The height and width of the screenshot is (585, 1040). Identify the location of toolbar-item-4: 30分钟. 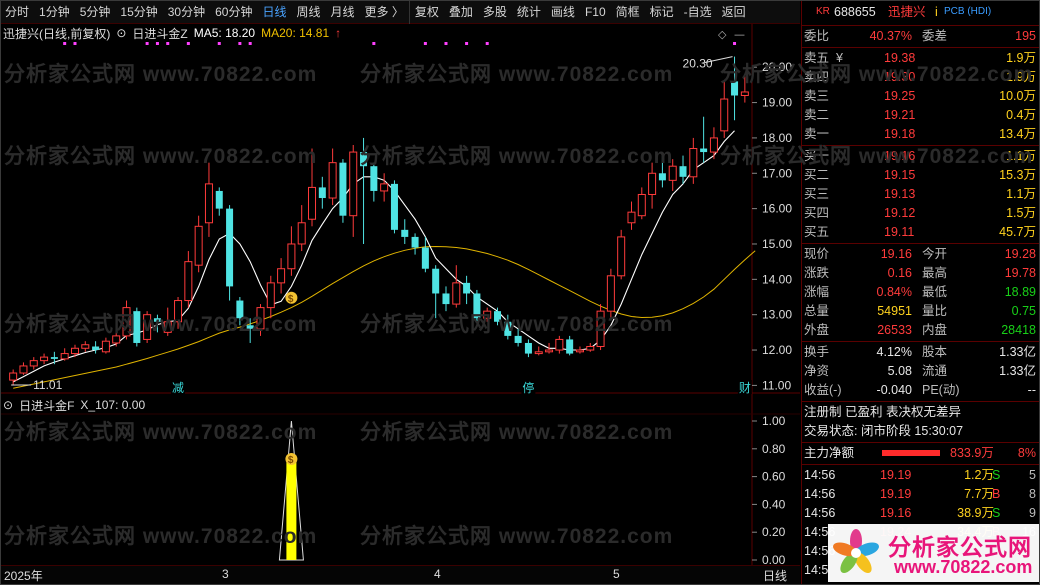
(186, 12).